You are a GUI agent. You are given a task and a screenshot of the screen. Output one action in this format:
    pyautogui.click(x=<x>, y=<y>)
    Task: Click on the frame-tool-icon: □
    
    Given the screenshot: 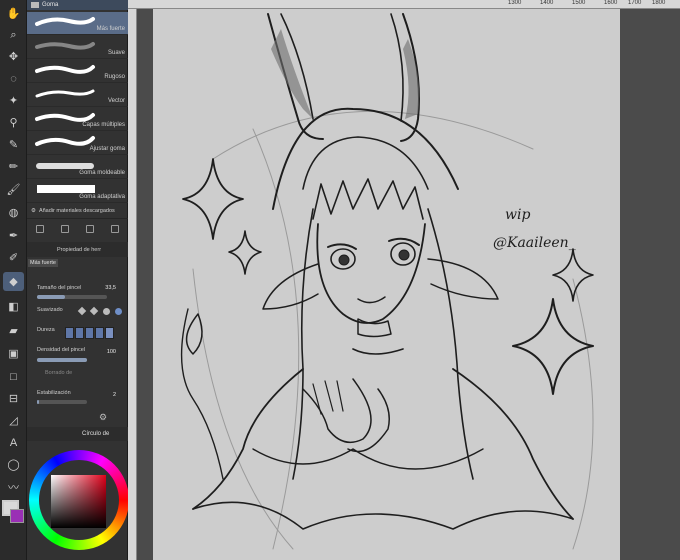 What is the action you would take?
    pyautogui.click(x=13, y=376)
    